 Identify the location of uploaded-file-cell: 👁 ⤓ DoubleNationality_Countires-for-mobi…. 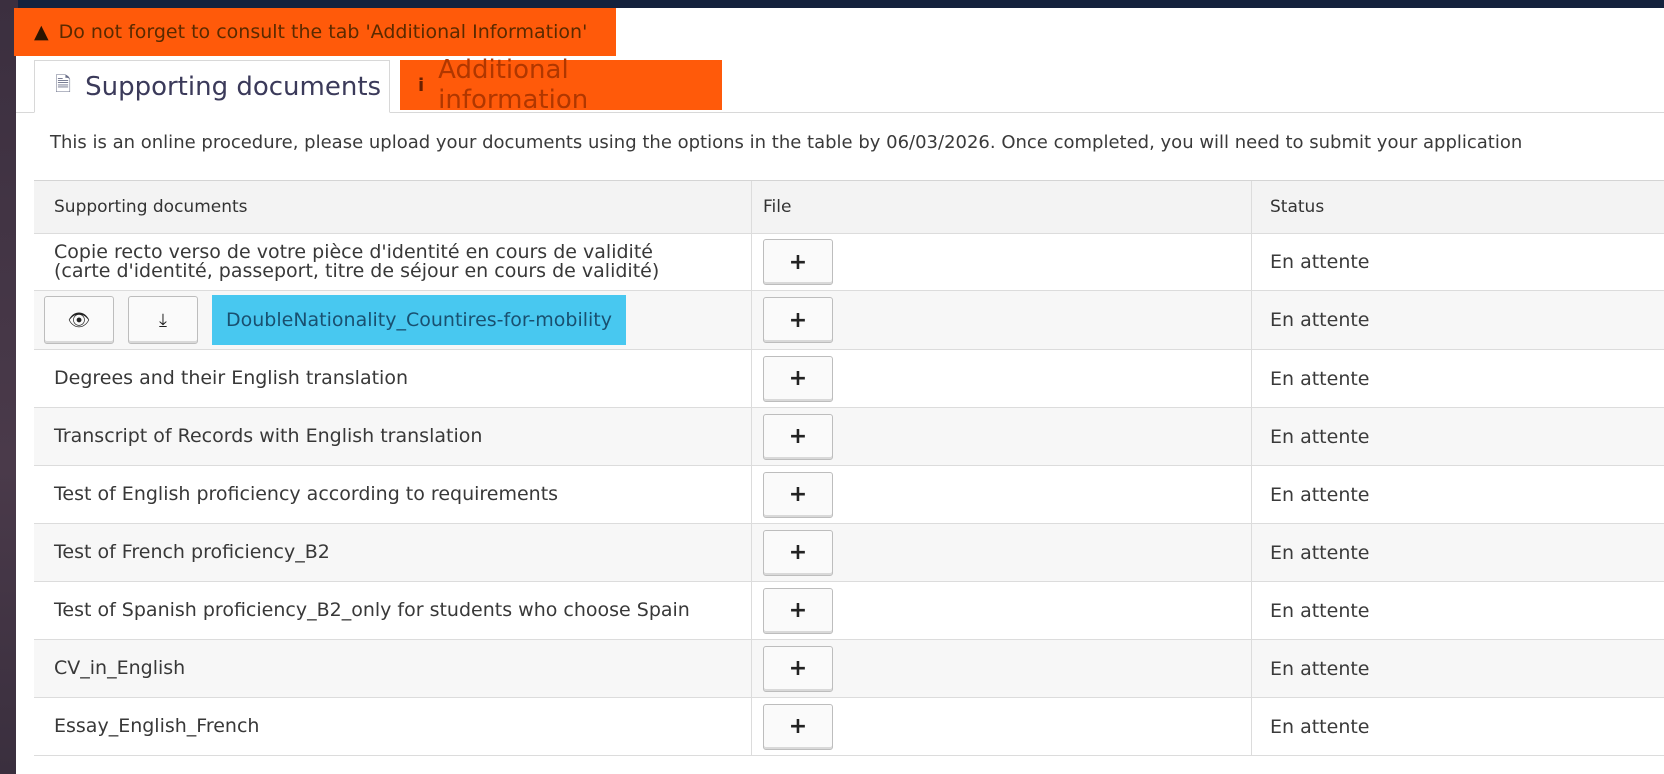
(393, 320).